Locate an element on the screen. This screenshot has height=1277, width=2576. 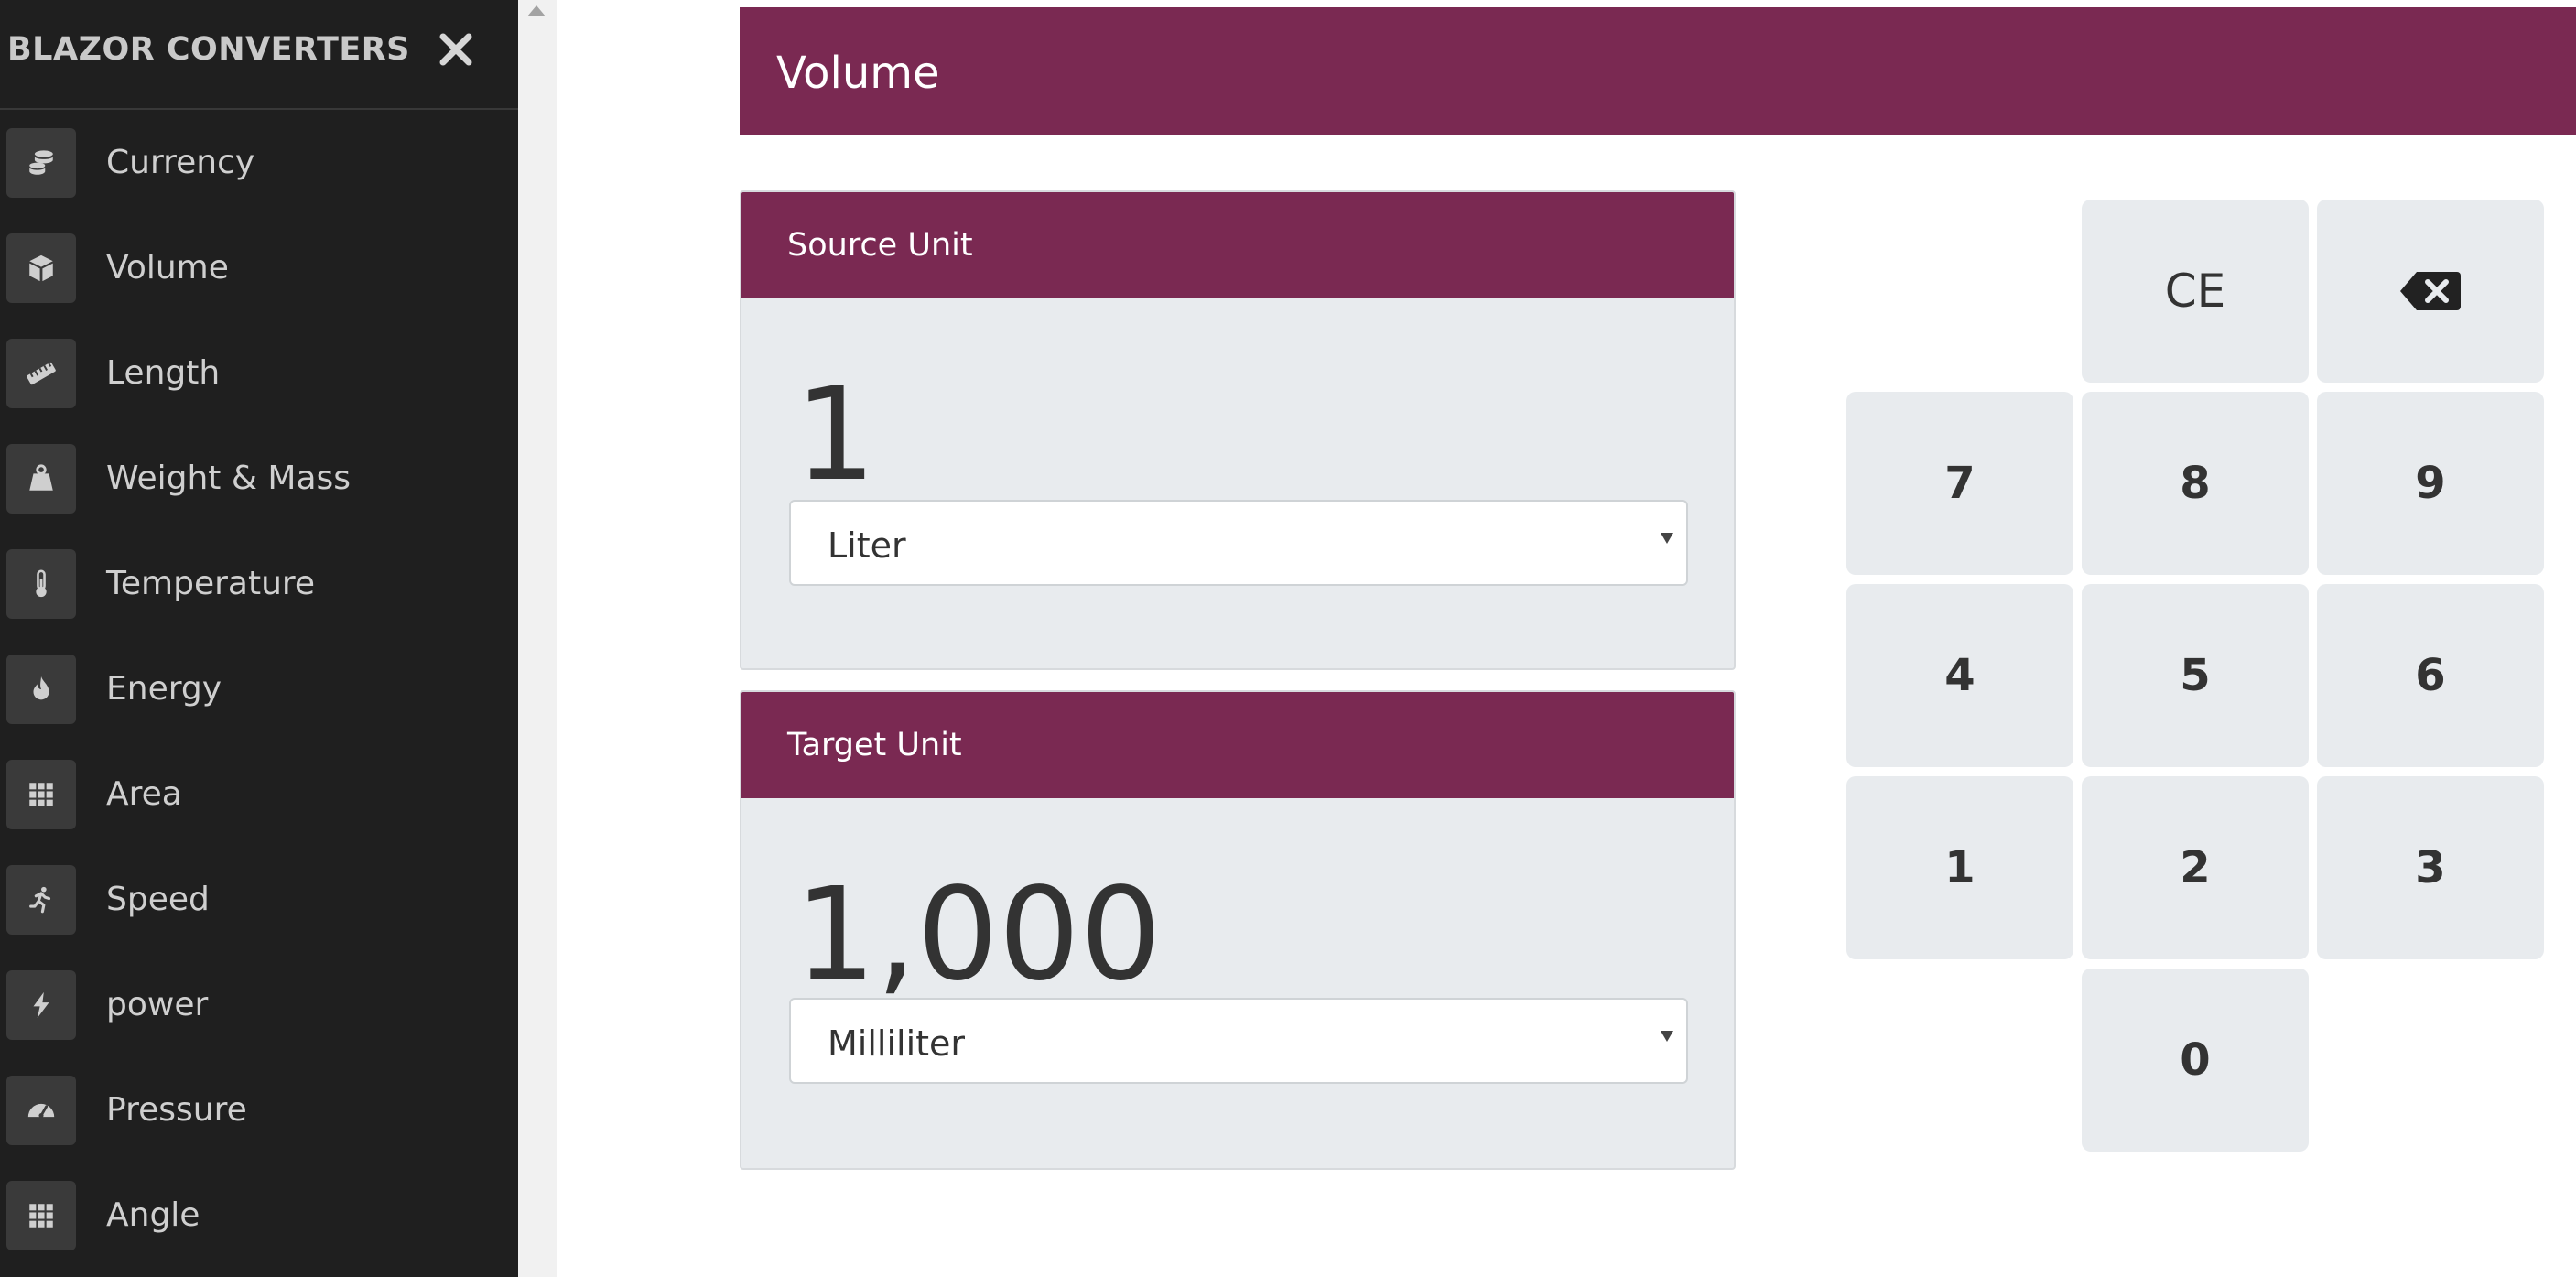
sidebar-item-label: Currency is located at coordinates (181, 162).